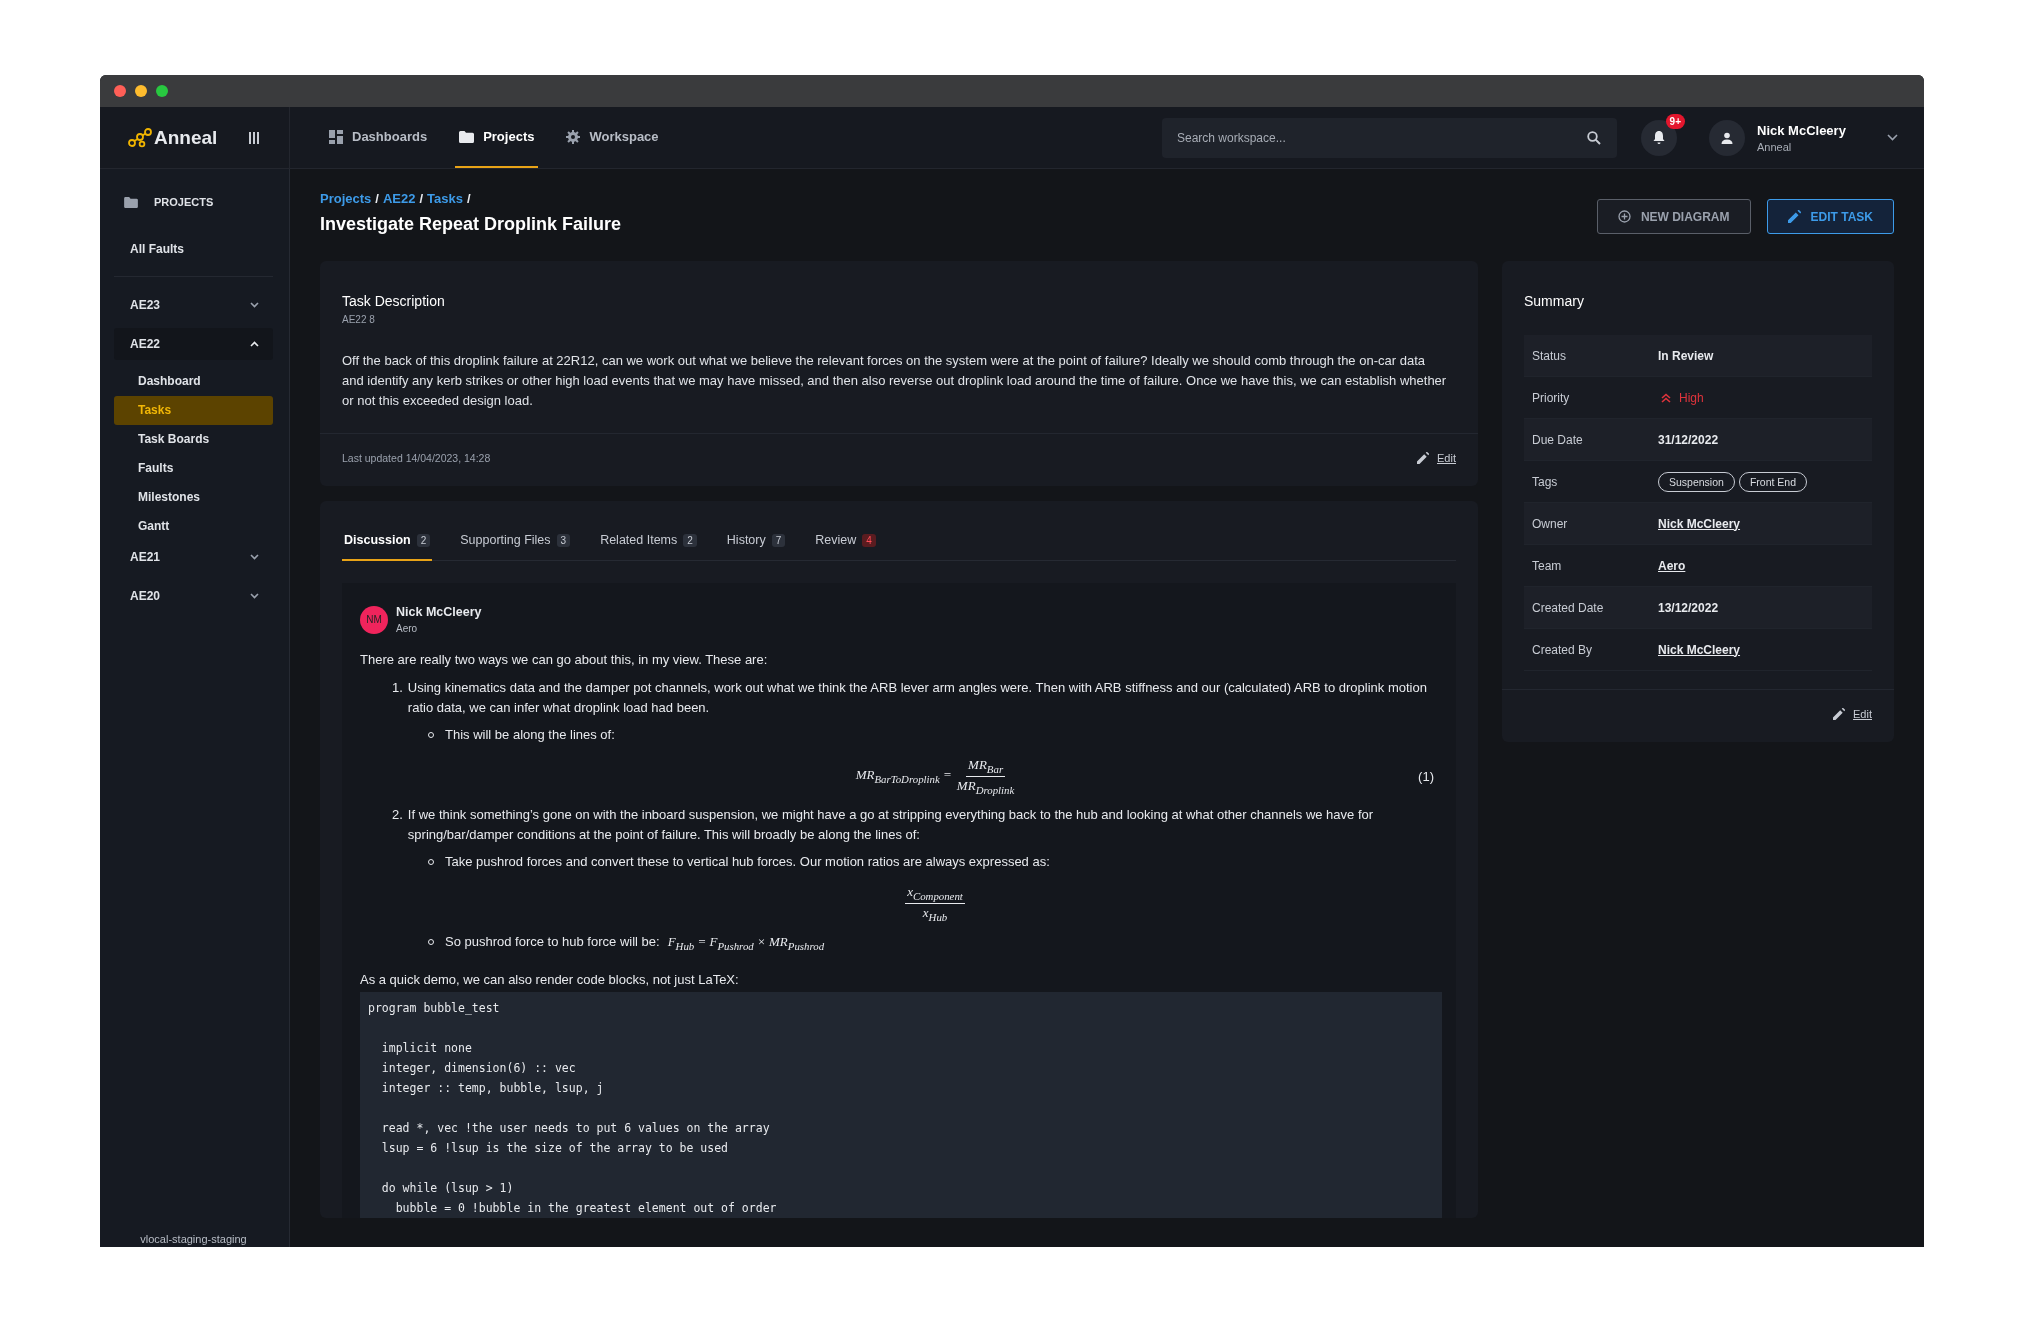  What do you see at coordinates (445, 198) in the screenshot?
I see `breadcrumb-link: Tasks` at bounding box center [445, 198].